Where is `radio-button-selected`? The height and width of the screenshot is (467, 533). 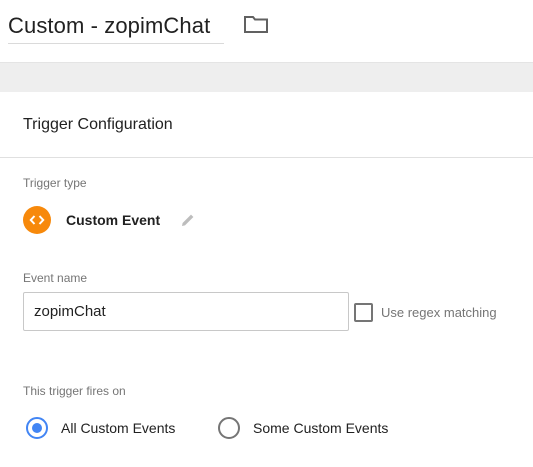 radio-button-selected is located at coordinates (37, 428).